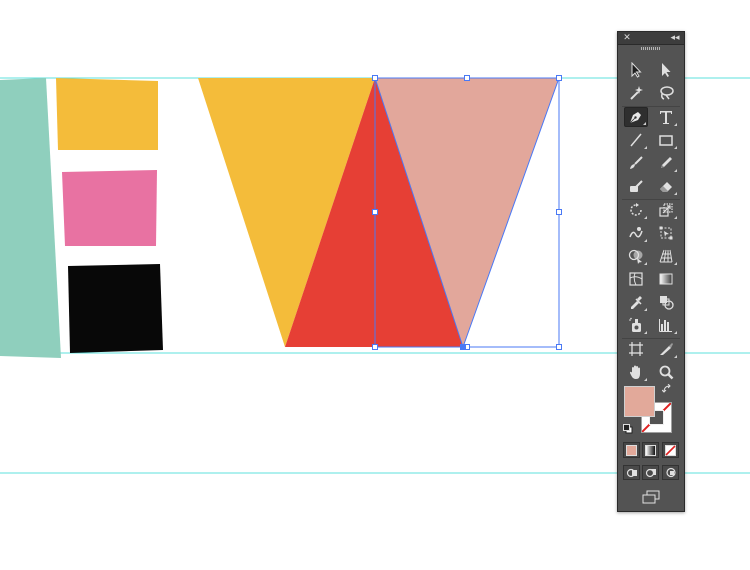  I want to click on symbol-sprayer-tool, so click(636, 325).